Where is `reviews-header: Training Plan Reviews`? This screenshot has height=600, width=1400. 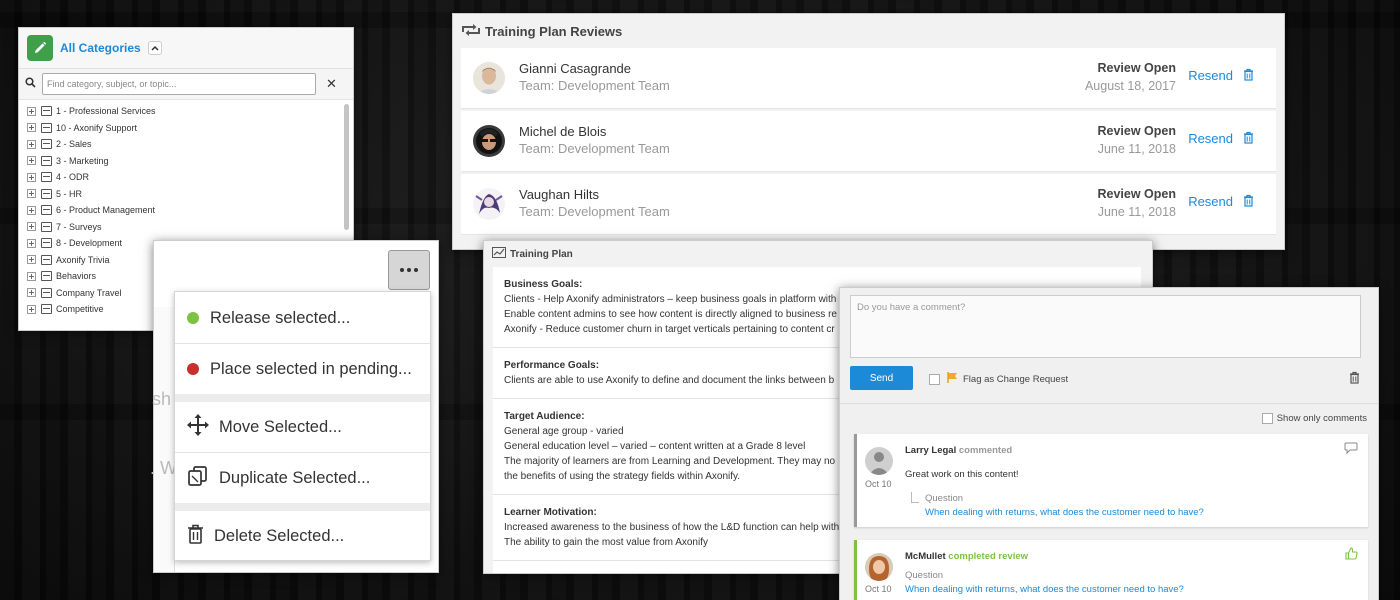 reviews-header: Training Plan Reviews is located at coordinates (868, 31).